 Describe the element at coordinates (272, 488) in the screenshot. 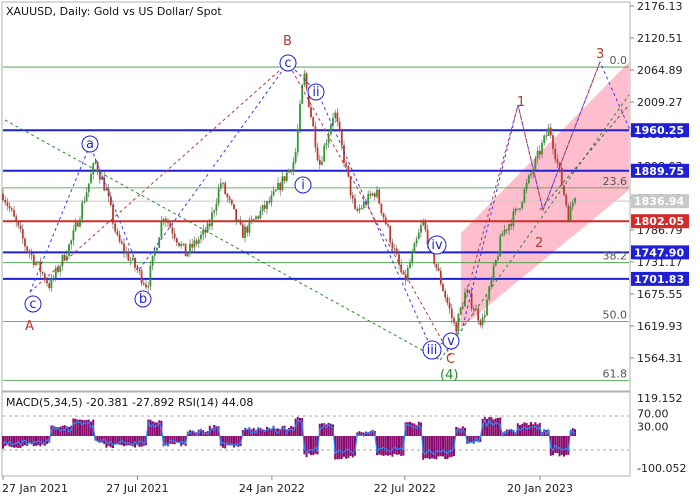

I see `time-tick-label: 24 Jan 2022` at that location.